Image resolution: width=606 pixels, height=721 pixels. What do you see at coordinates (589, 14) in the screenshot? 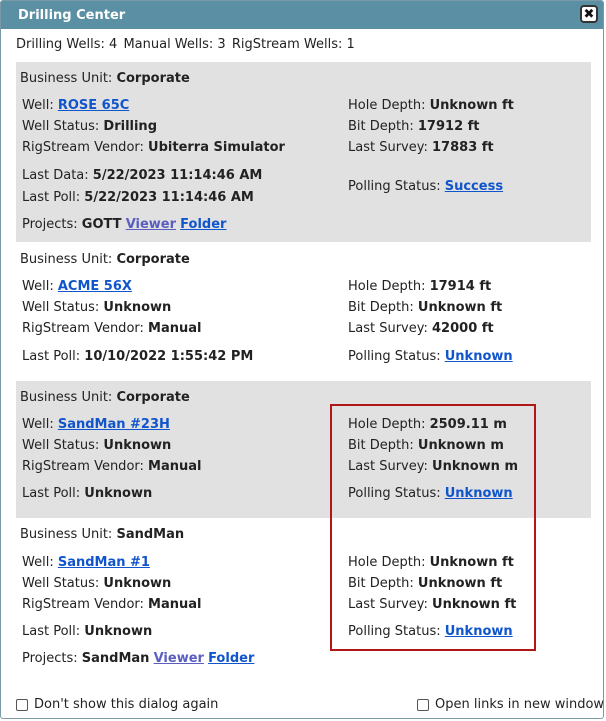
I see `close-icon: ✖` at bounding box center [589, 14].